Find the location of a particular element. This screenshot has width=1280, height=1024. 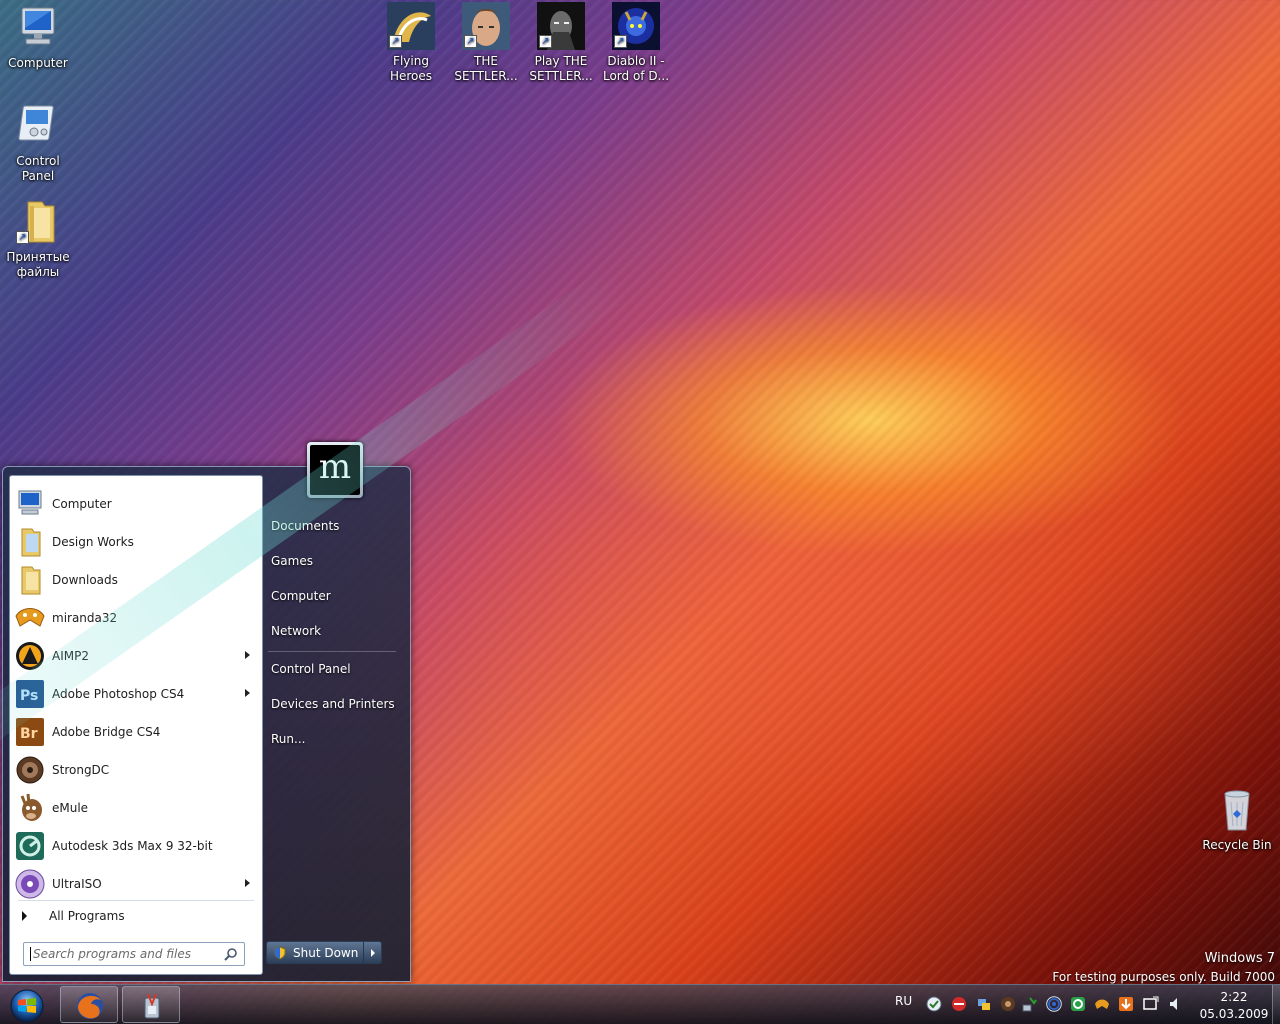

diablo-icon: ↗ is located at coordinates (636, 26).